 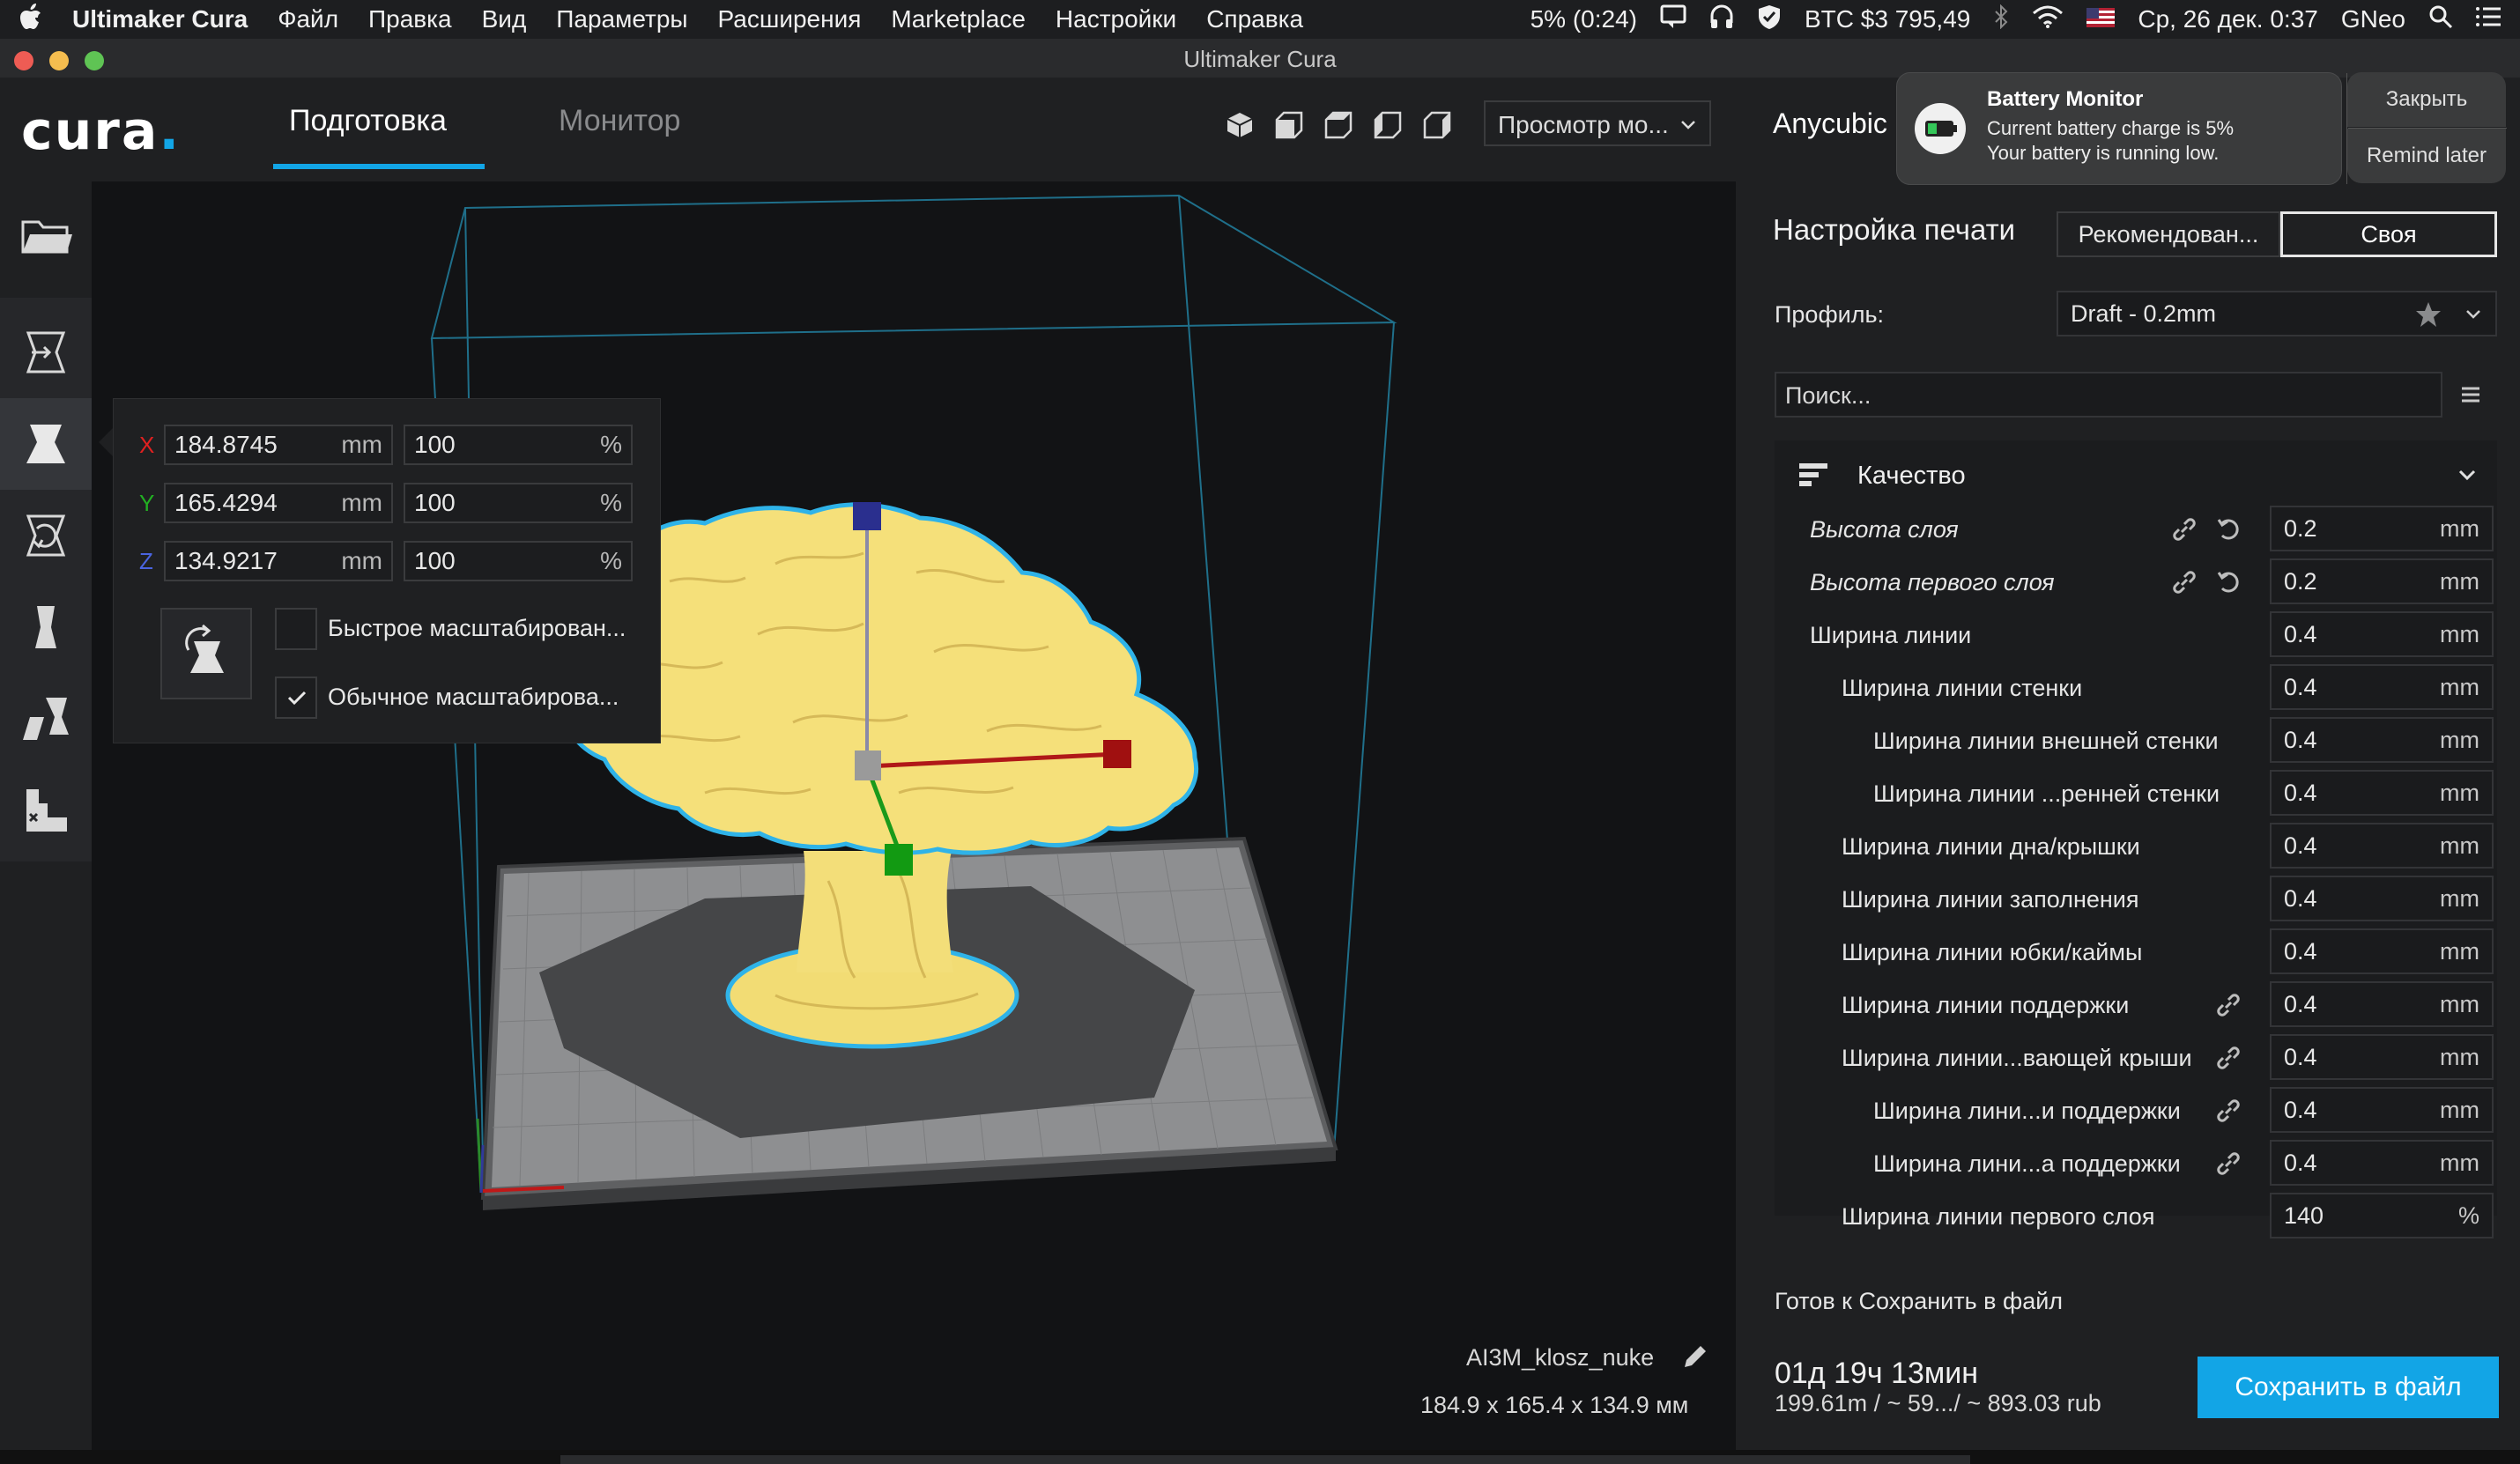 What do you see at coordinates (361, 560) in the screenshot?
I see `scale-z-mm-unit: mm` at bounding box center [361, 560].